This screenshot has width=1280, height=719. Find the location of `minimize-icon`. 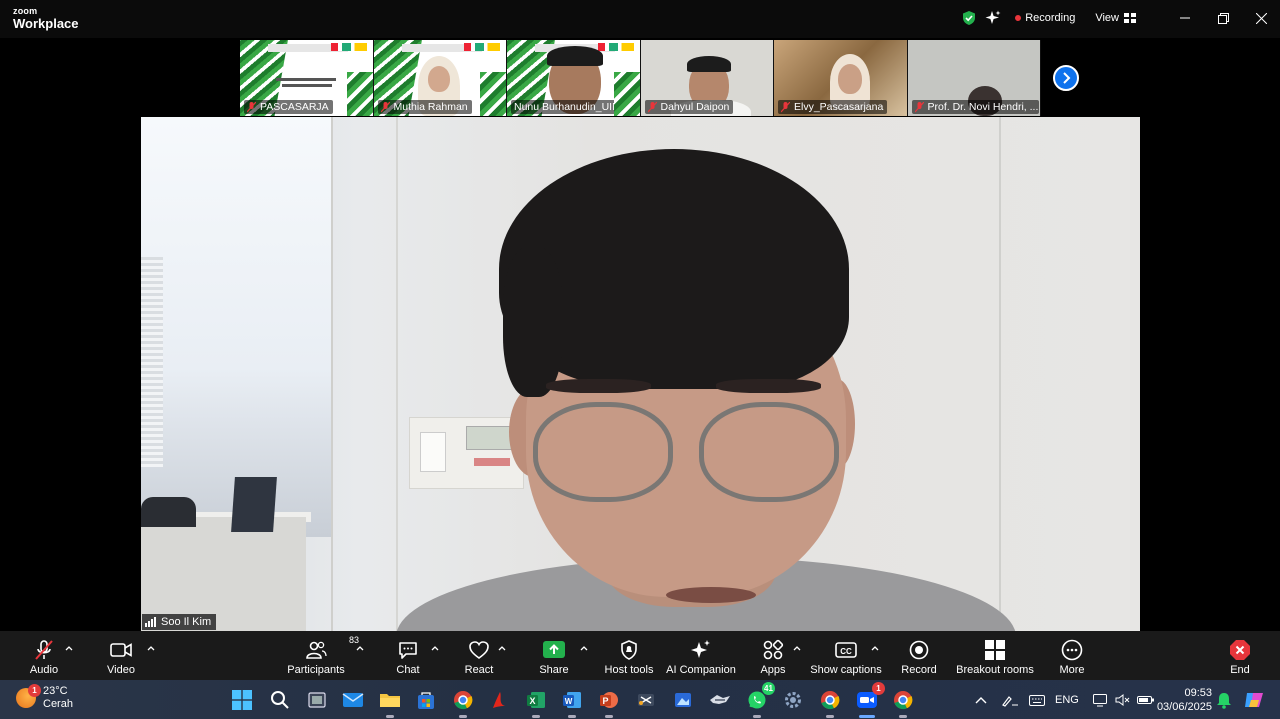

minimize-icon is located at coordinates (1185, 18).